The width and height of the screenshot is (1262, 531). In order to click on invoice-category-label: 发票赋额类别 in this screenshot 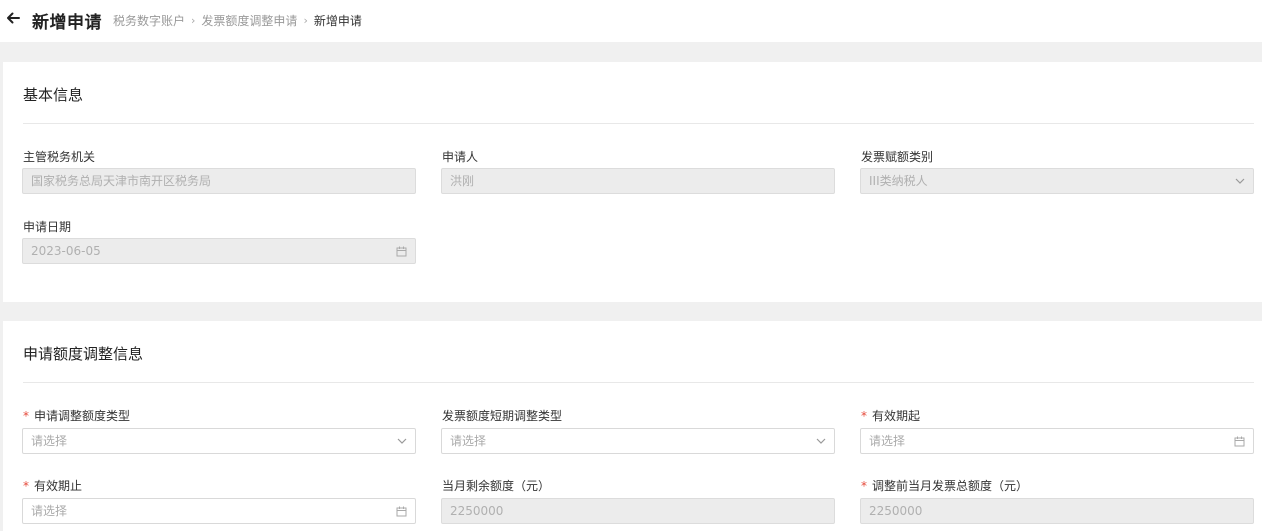, I will do `click(897, 157)`.